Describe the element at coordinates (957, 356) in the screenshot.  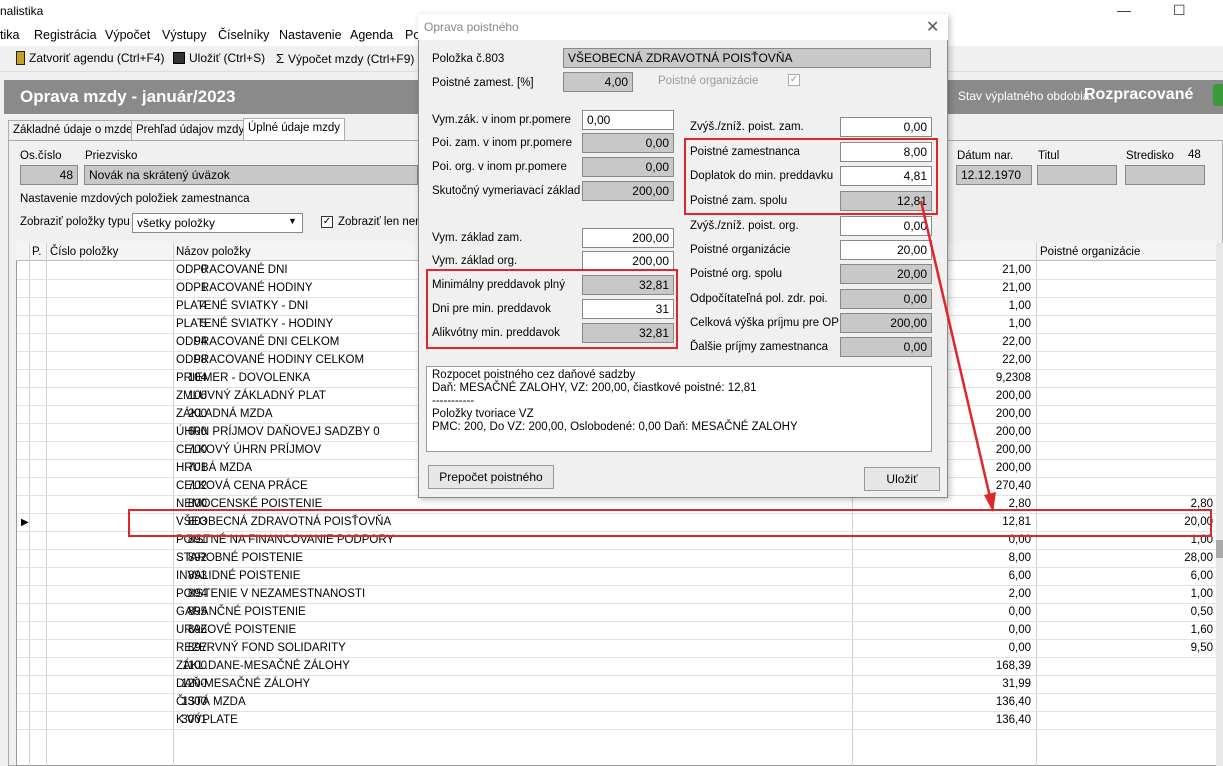
I see `arrow-annotation` at that location.